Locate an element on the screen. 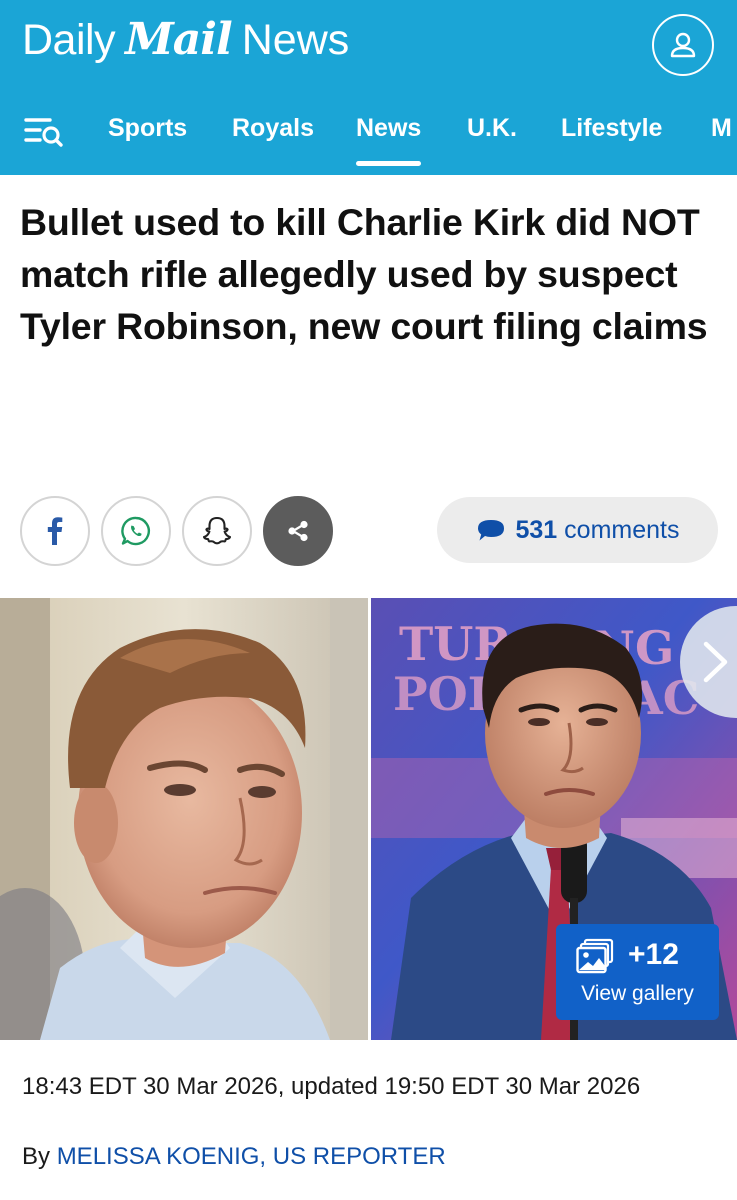  comment-label: comments is located at coordinates (622, 529).